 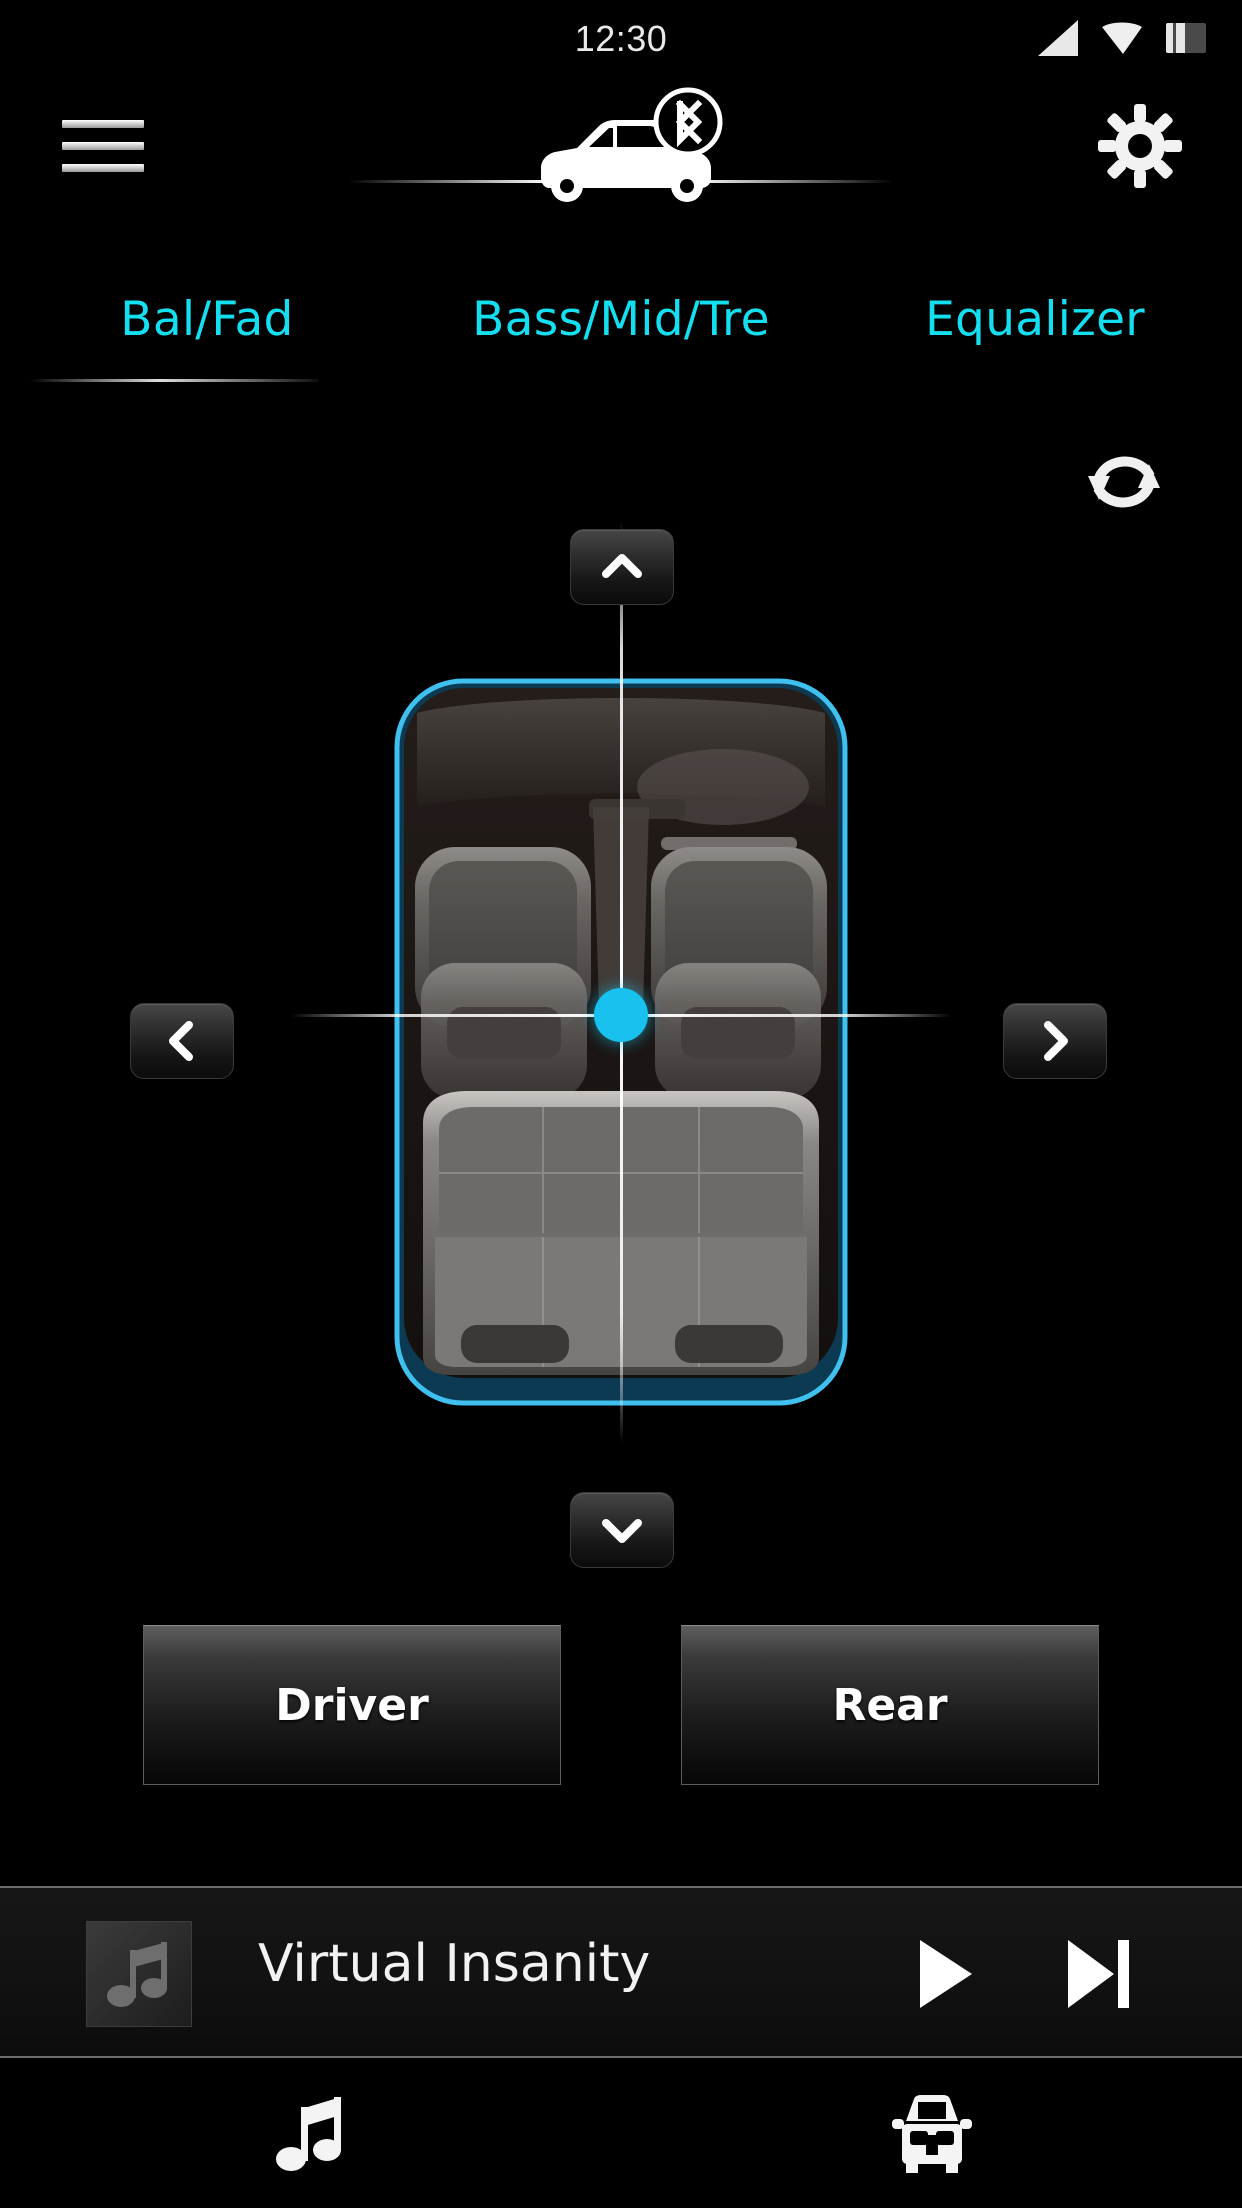 I want to click on now-playing-bar: Virtual Insanity, so click(x=621, y=1972).